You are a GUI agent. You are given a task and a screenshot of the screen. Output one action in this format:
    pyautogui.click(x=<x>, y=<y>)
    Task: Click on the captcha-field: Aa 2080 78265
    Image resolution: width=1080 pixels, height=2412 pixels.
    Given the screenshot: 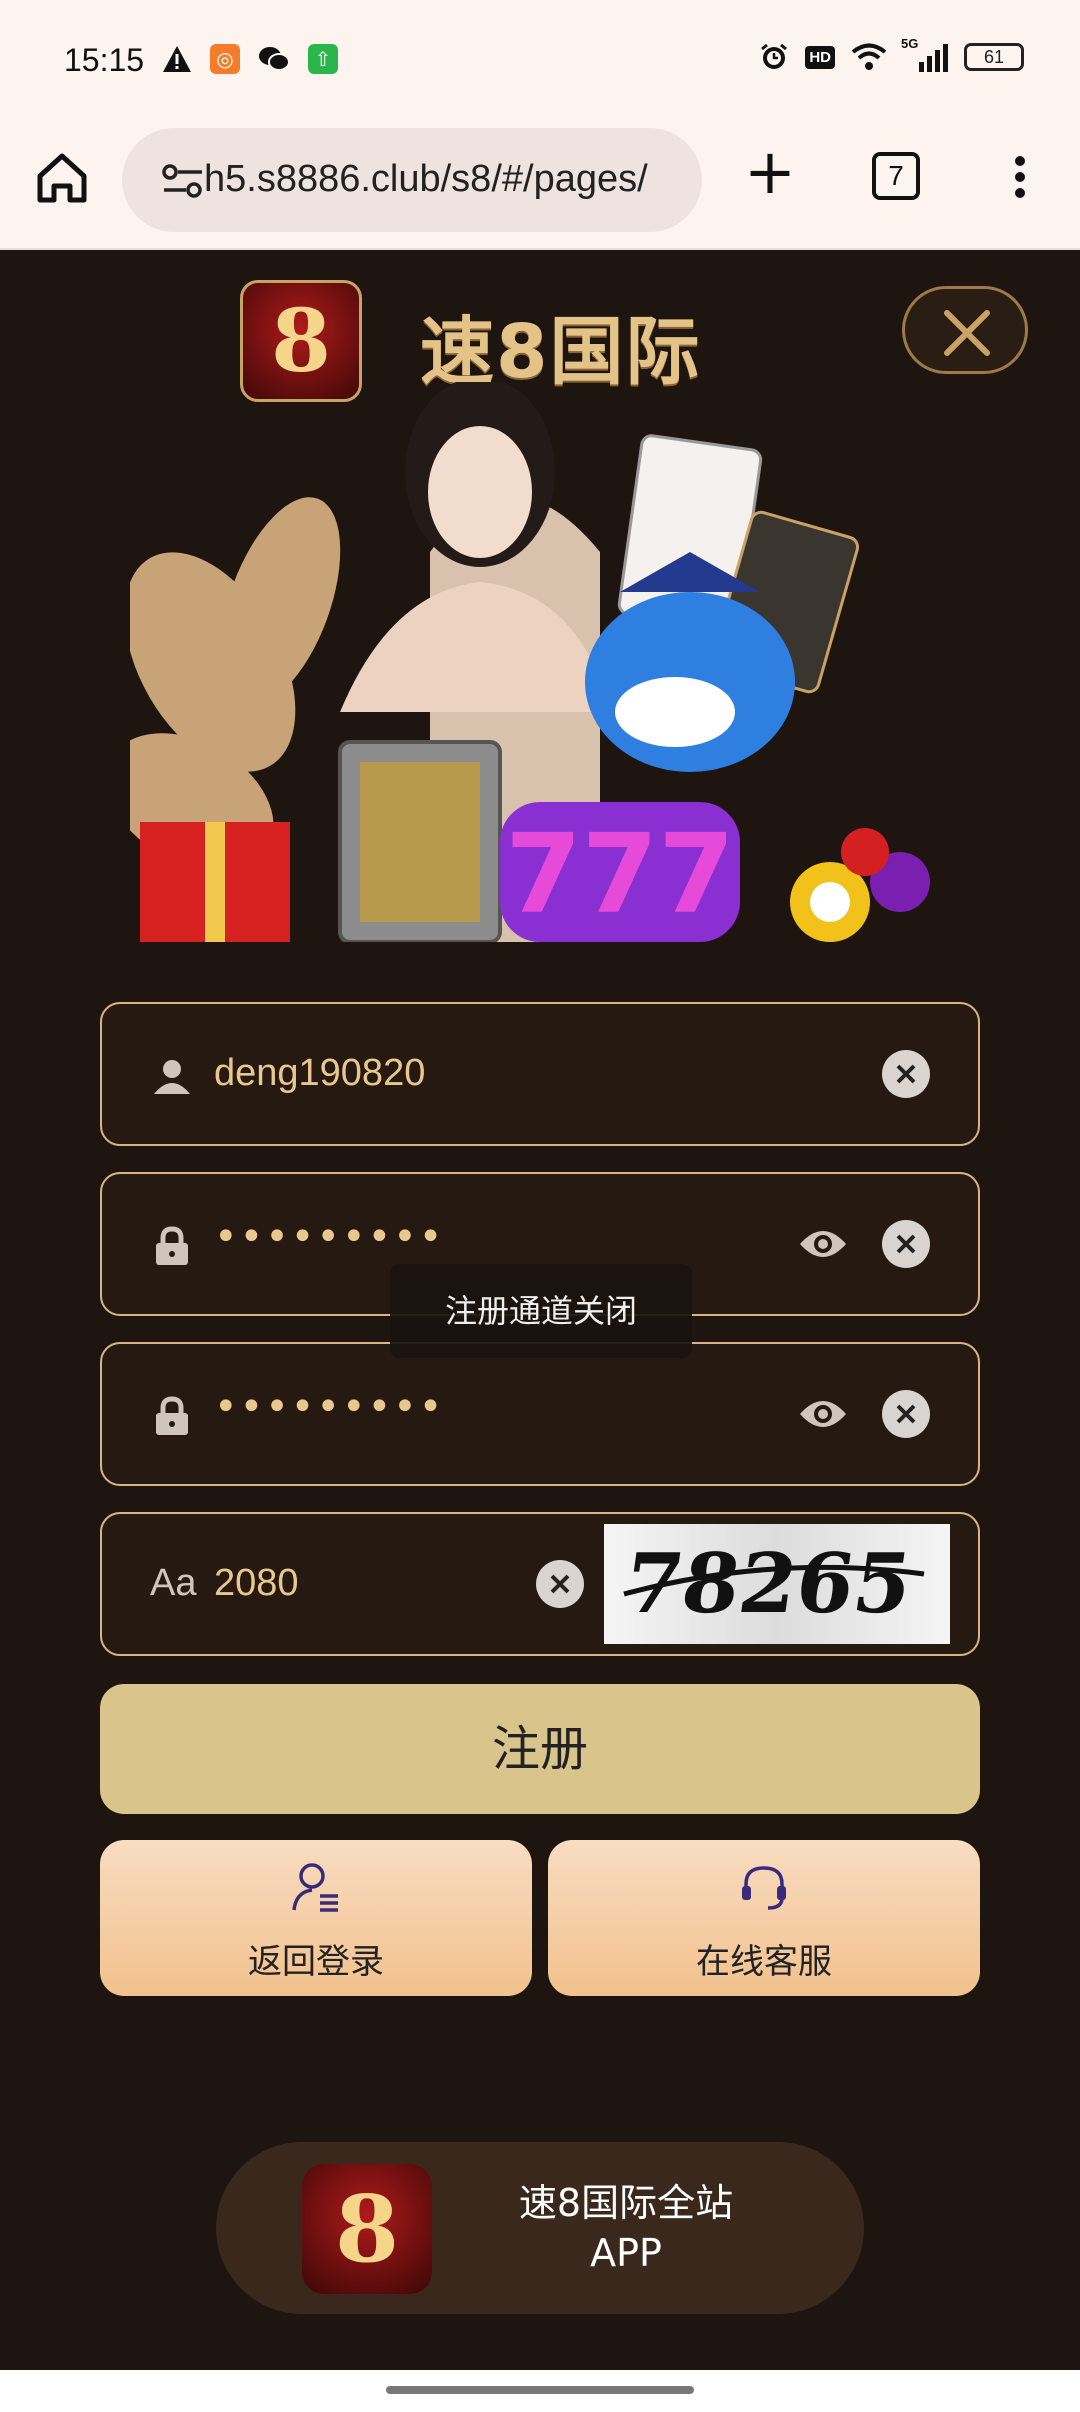 What is the action you would take?
    pyautogui.click(x=540, y=1584)
    